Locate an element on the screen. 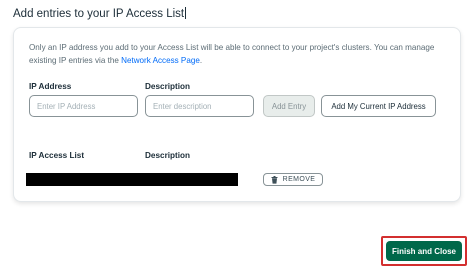  intro-end: . is located at coordinates (201, 60).